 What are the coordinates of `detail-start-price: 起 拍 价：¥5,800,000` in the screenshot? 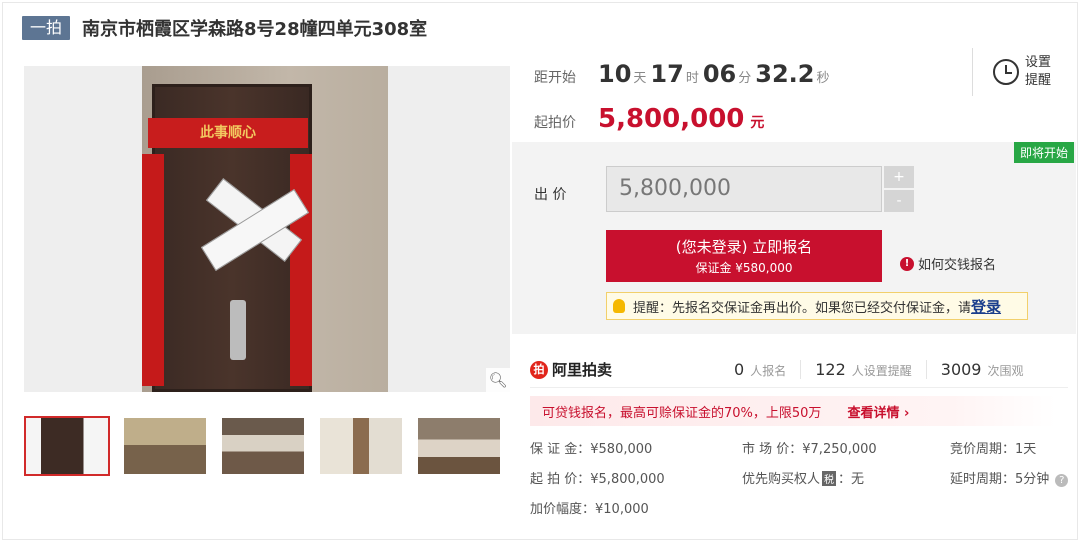 It's located at (597, 479).